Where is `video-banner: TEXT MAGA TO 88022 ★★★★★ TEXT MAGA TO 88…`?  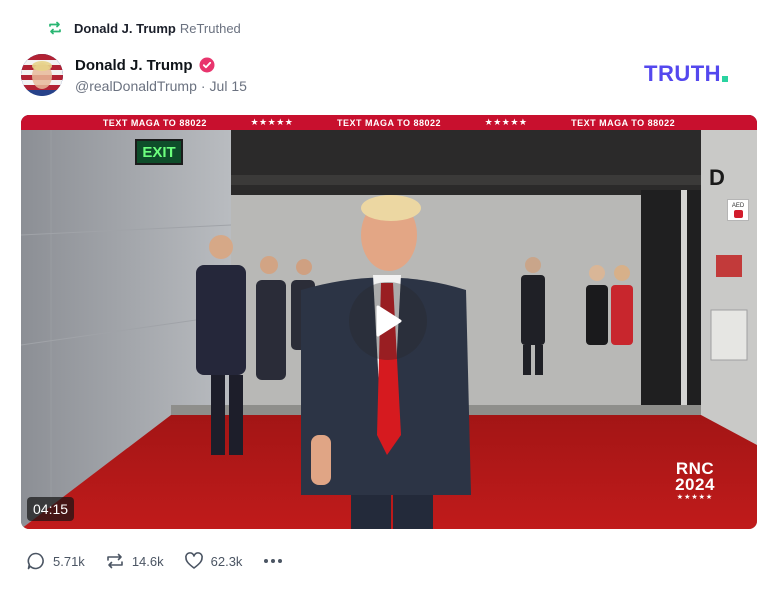 video-banner: TEXT MAGA TO 88022 ★★★★★ TEXT MAGA TO 88… is located at coordinates (389, 122).